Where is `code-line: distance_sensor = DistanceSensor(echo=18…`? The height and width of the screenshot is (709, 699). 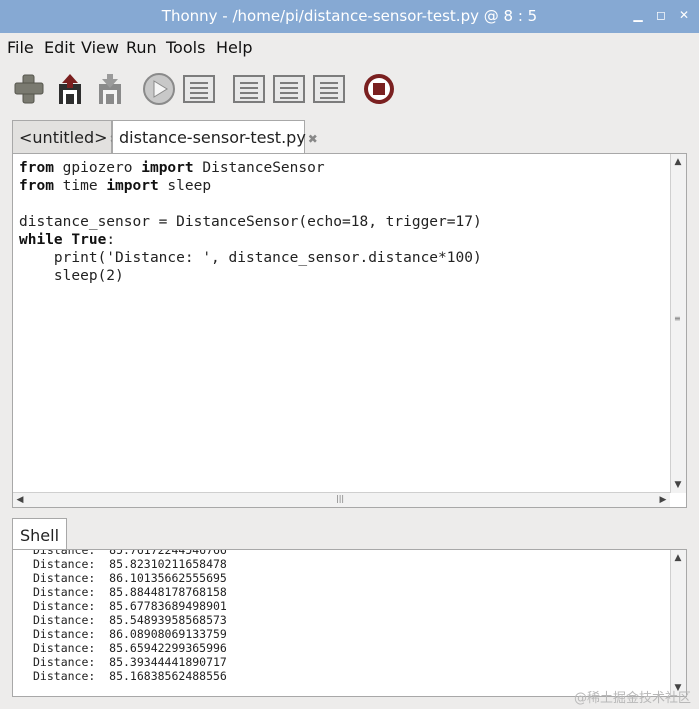 code-line: distance_sensor = DistanceSensor(echo=18… is located at coordinates (250, 222).